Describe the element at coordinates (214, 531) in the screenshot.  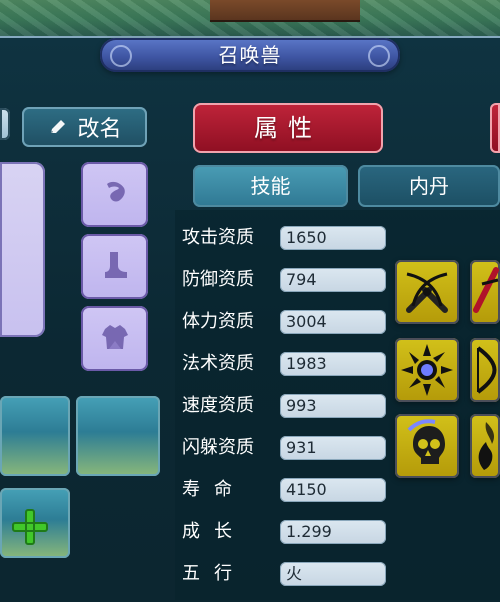
I see `stat-label: 成长` at that location.